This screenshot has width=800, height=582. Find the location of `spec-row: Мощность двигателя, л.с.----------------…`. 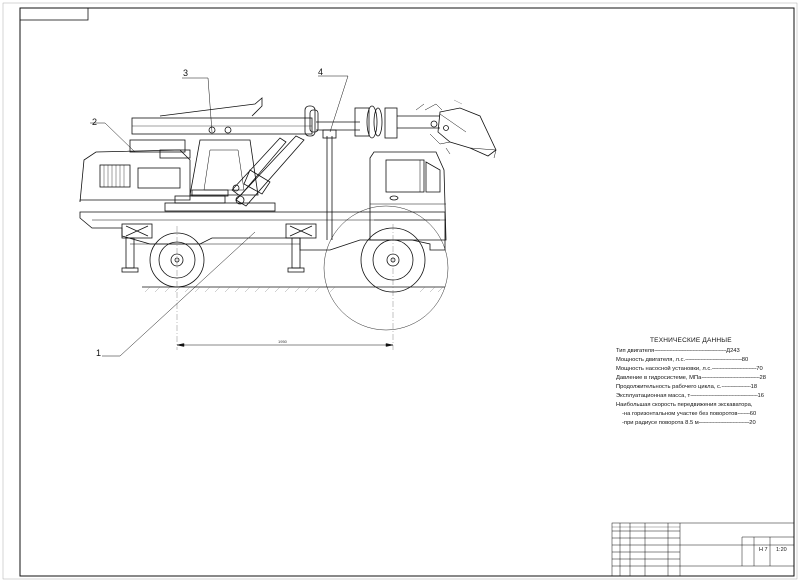

spec-row: Мощность двигателя, л.с.----------------… is located at coordinates (682, 360).